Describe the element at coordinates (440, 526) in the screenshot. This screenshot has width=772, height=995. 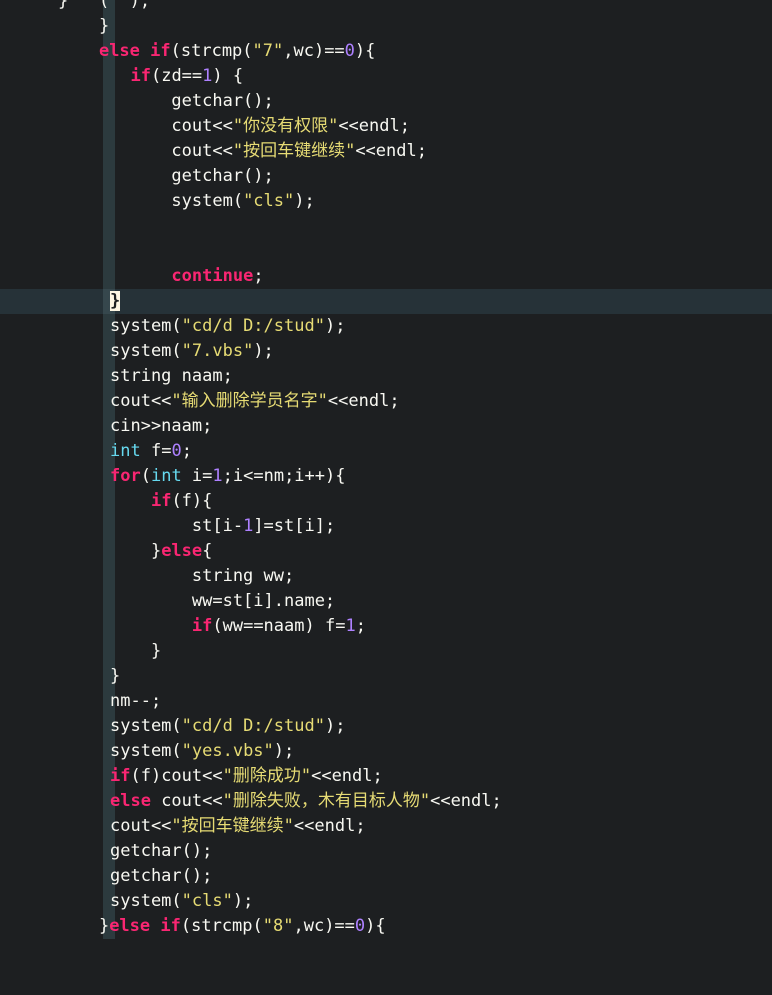
I see `code-line-text: st[i-1]=st[i];` at that location.